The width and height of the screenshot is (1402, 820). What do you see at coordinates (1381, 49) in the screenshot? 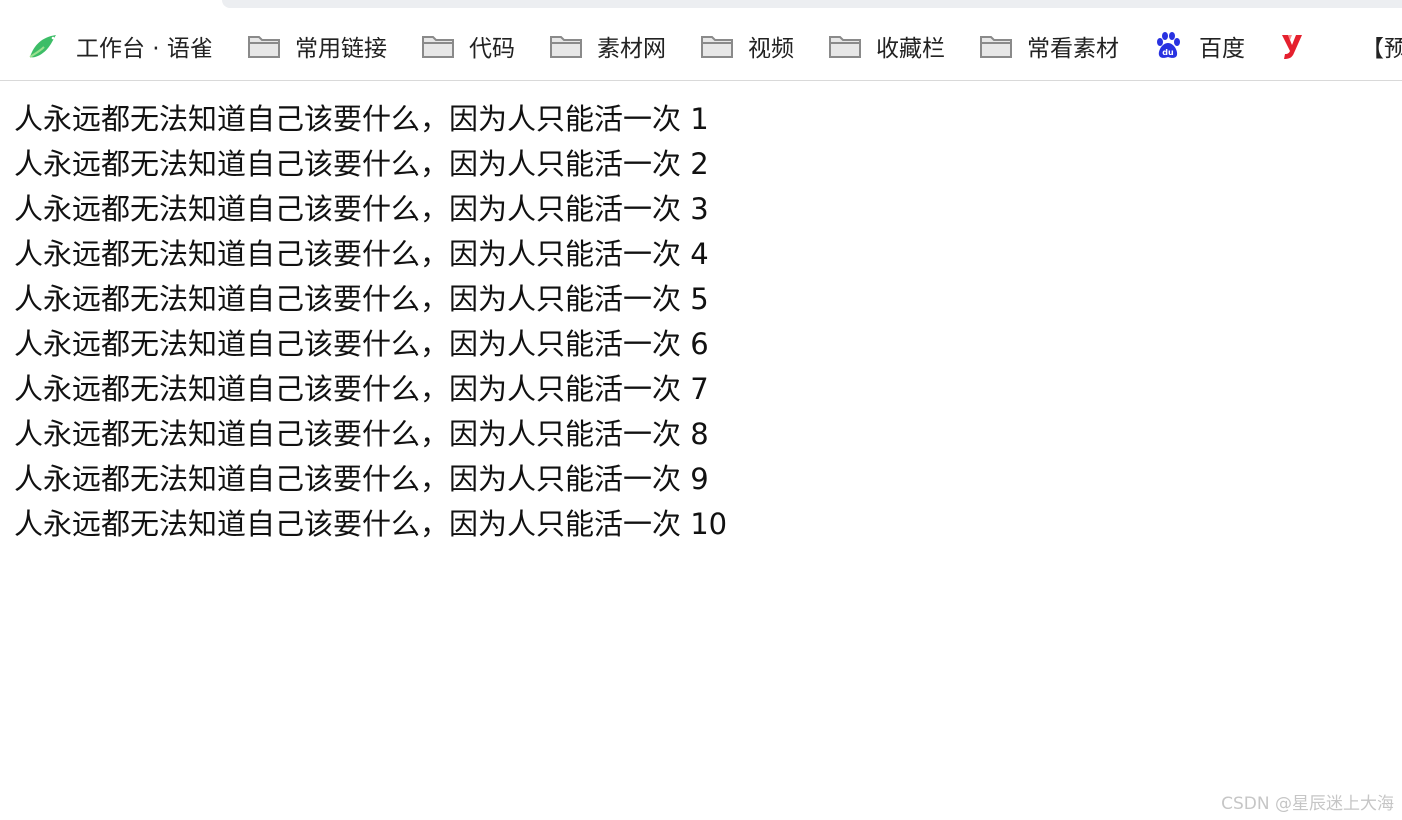
I see `bookmark-label: 【预约` at bounding box center [1381, 49].